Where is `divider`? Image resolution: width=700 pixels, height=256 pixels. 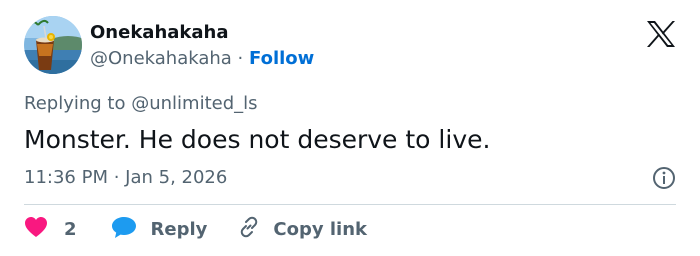
divider is located at coordinates (350, 204).